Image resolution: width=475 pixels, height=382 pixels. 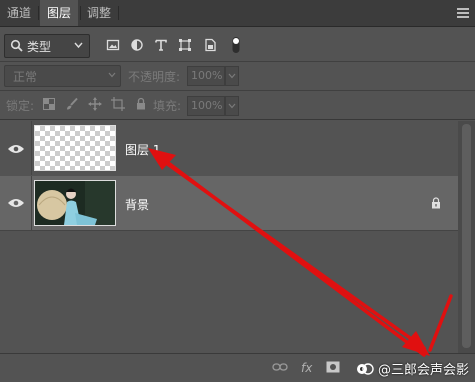 I want to click on link-layers-icon, so click(x=280, y=367).